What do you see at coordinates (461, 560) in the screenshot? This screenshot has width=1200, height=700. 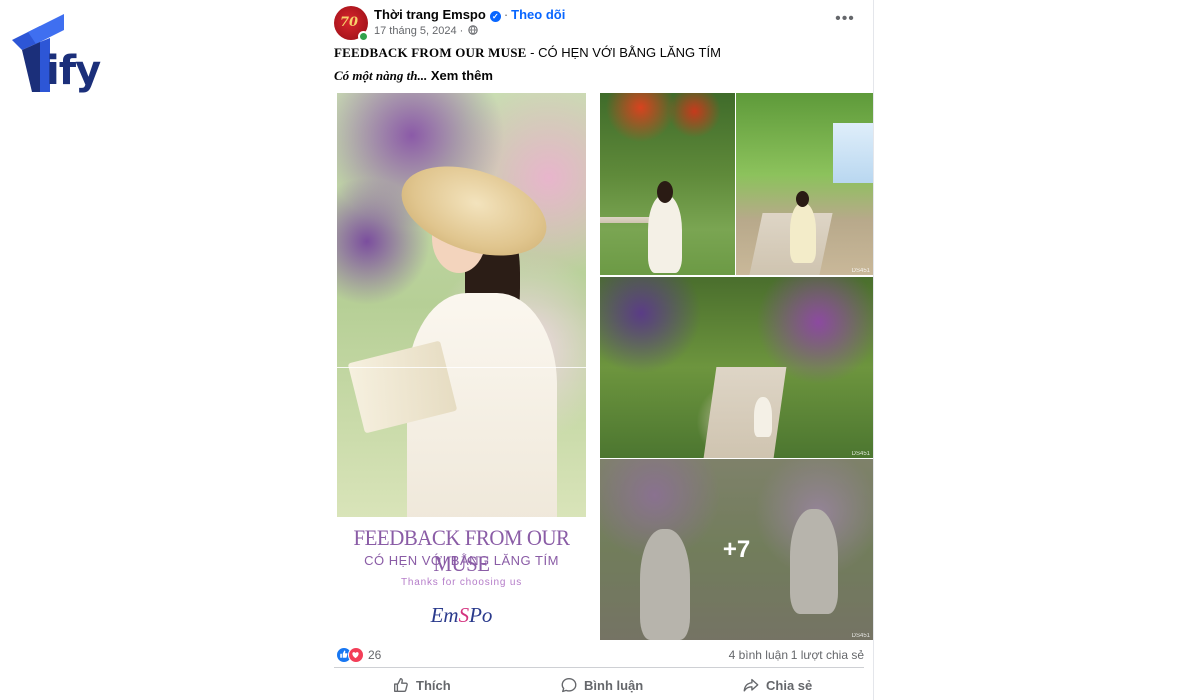 I see `main-photo-subtitle: CÓ HẸN VỚI BẰNG LĂNG TÍM` at bounding box center [461, 560].